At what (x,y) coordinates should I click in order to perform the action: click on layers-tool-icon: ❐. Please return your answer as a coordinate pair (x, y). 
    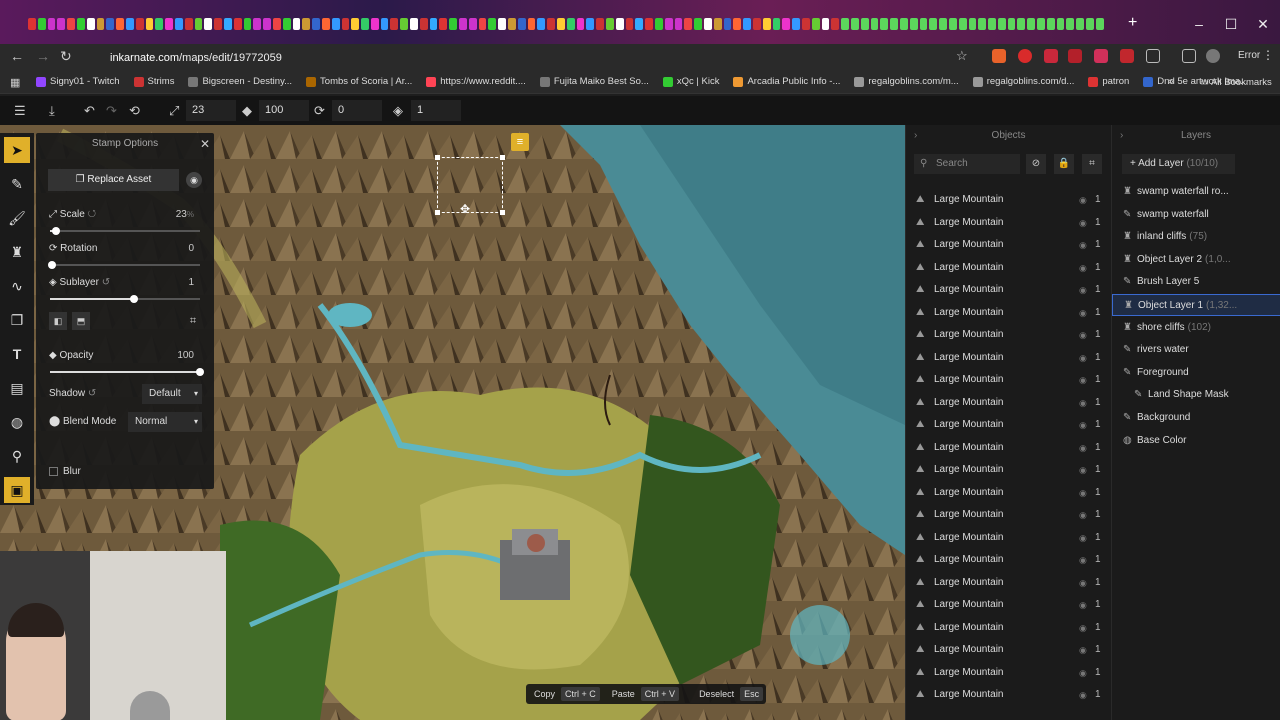
    Looking at the image, I should click on (17, 320).